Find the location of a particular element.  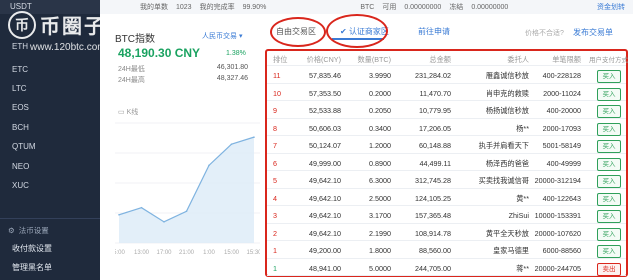

x-tick-label: 1:00 is located at coordinates (209, 253).